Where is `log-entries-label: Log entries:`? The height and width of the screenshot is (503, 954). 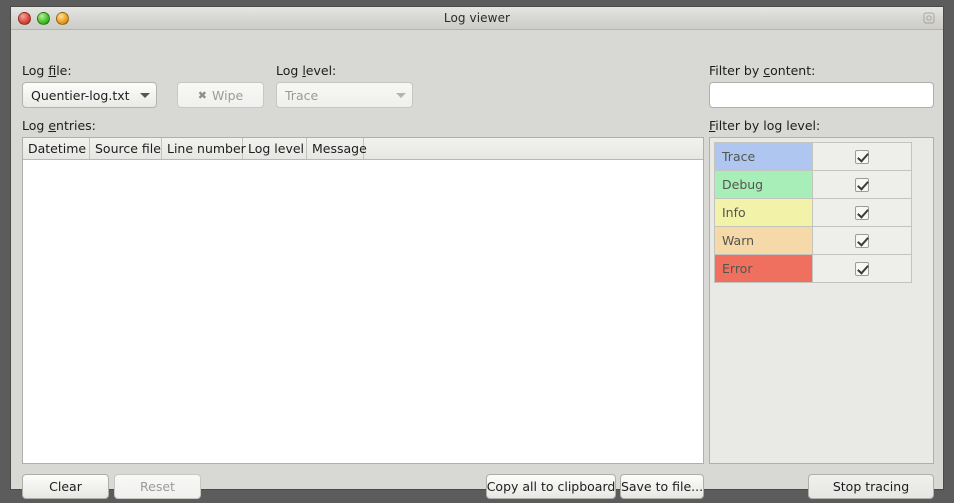 log-entries-label: Log entries: is located at coordinates (59, 125).